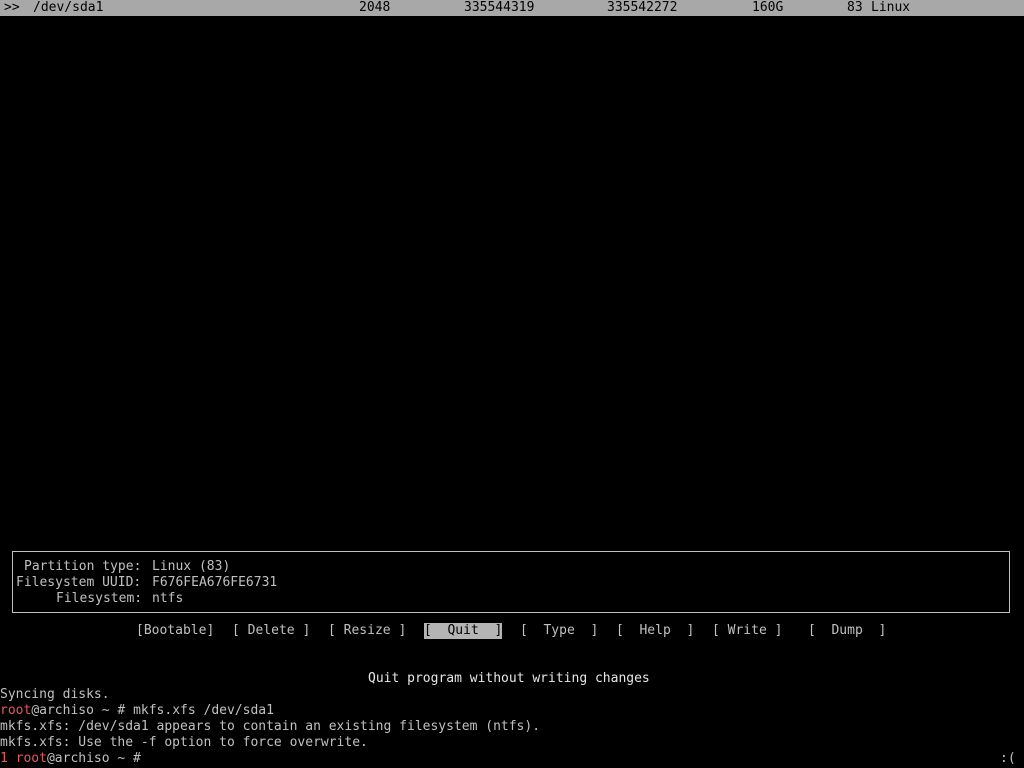  What do you see at coordinates (12, 7) in the screenshot?
I see `selection-marker: >>` at bounding box center [12, 7].